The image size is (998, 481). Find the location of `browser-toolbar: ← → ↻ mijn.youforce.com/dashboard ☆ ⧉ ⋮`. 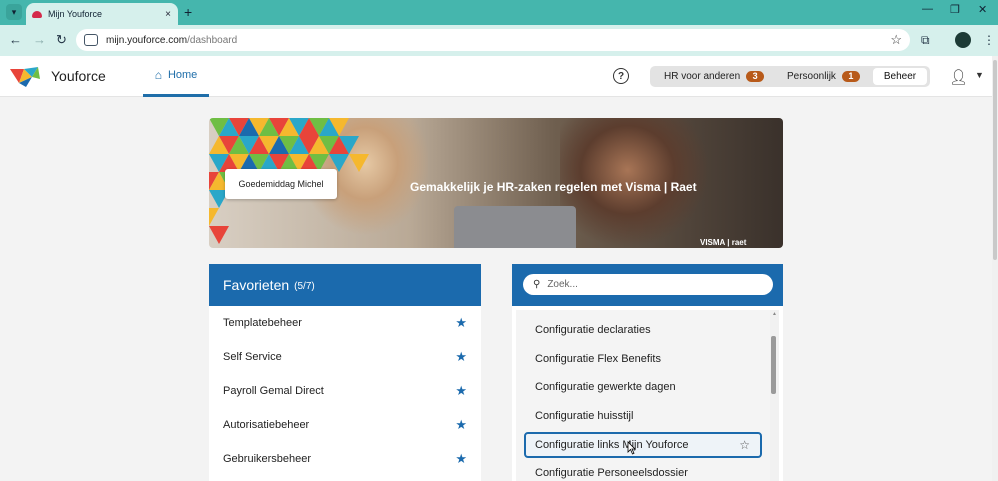

browser-toolbar: ← → ↻ mijn.youforce.com/dashboard ☆ ⧉ ⋮ is located at coordinates (499, 40).